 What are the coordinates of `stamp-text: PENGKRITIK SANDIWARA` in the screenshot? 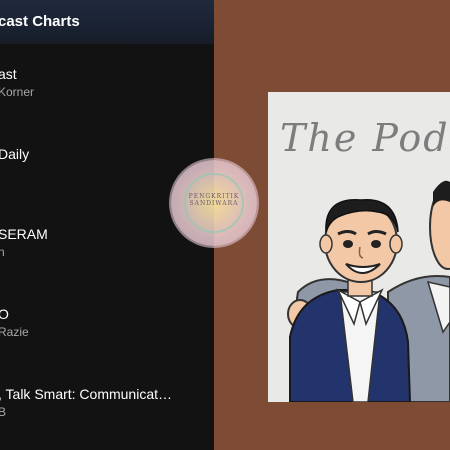 It's located at (214, 200).